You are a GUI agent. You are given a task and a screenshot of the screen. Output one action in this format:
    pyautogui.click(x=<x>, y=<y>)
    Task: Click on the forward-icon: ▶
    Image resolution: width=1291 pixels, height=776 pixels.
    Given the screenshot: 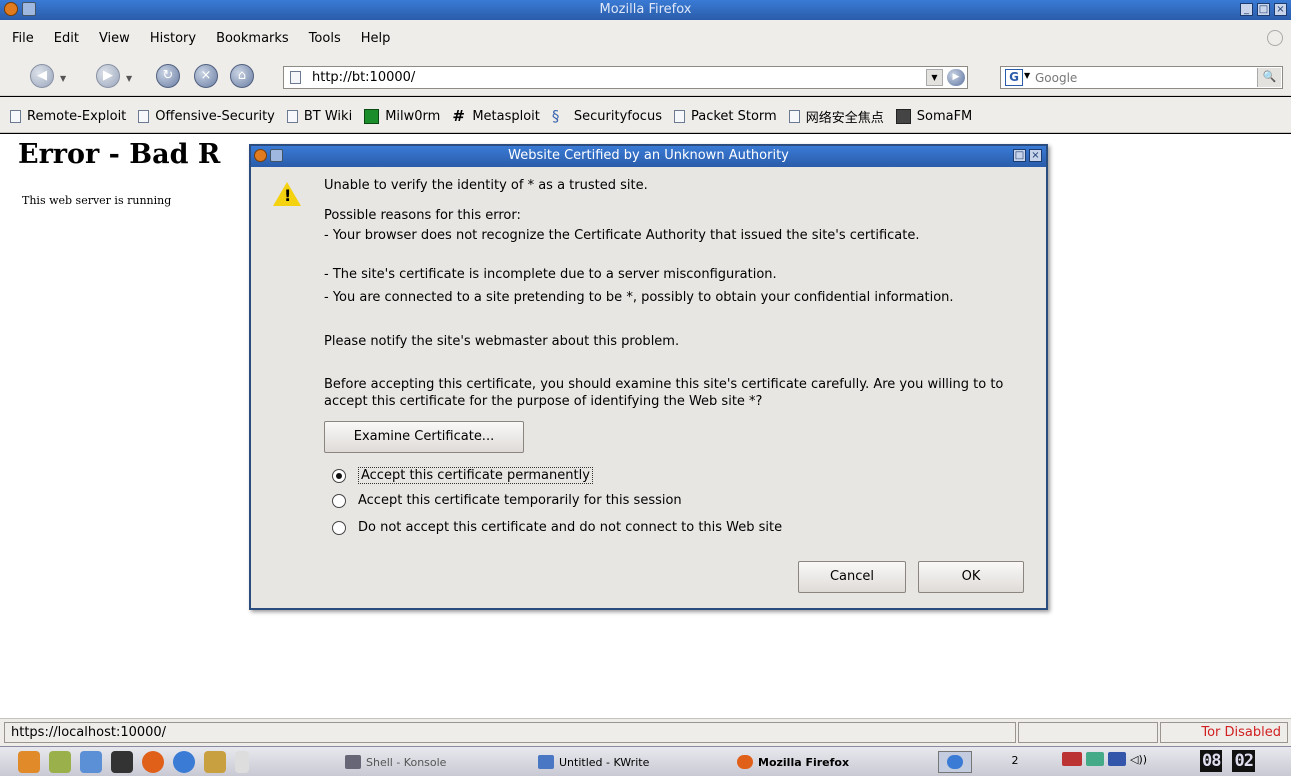 What is the action you would take?
    pyautogui.click(x=108, y=76)
    